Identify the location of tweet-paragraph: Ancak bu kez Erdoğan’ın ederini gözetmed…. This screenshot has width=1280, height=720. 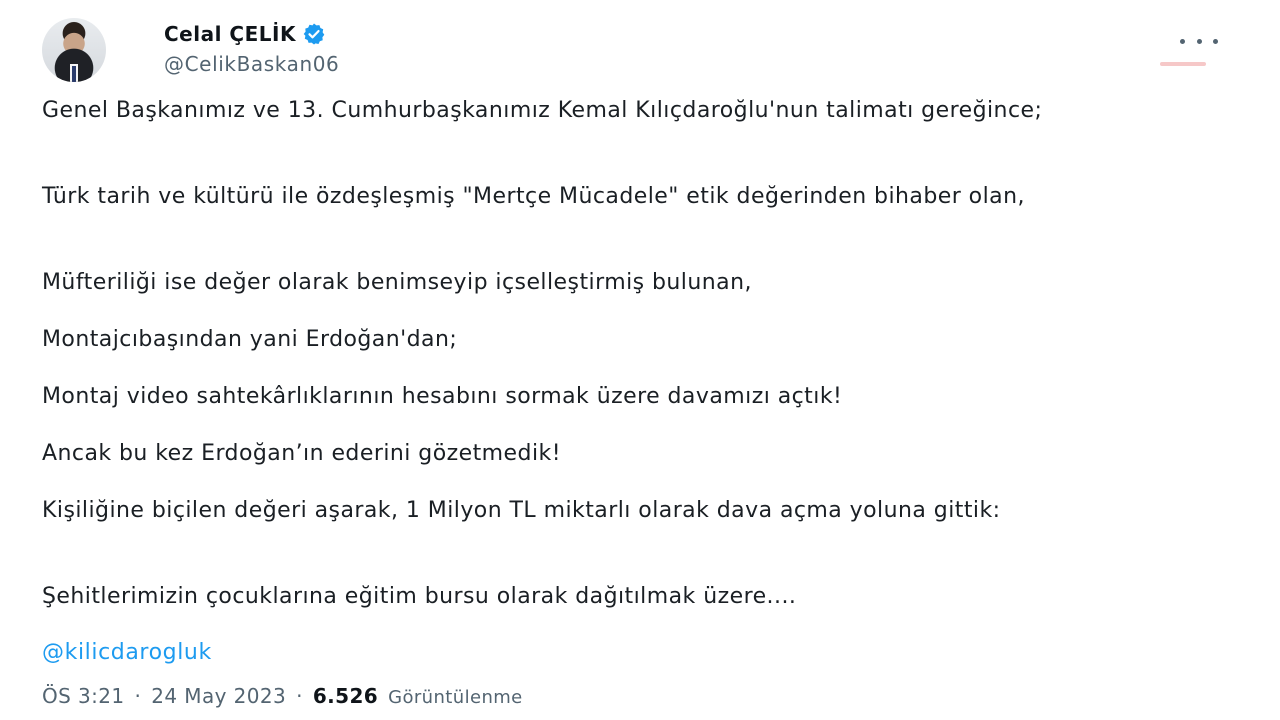
(301, 453).